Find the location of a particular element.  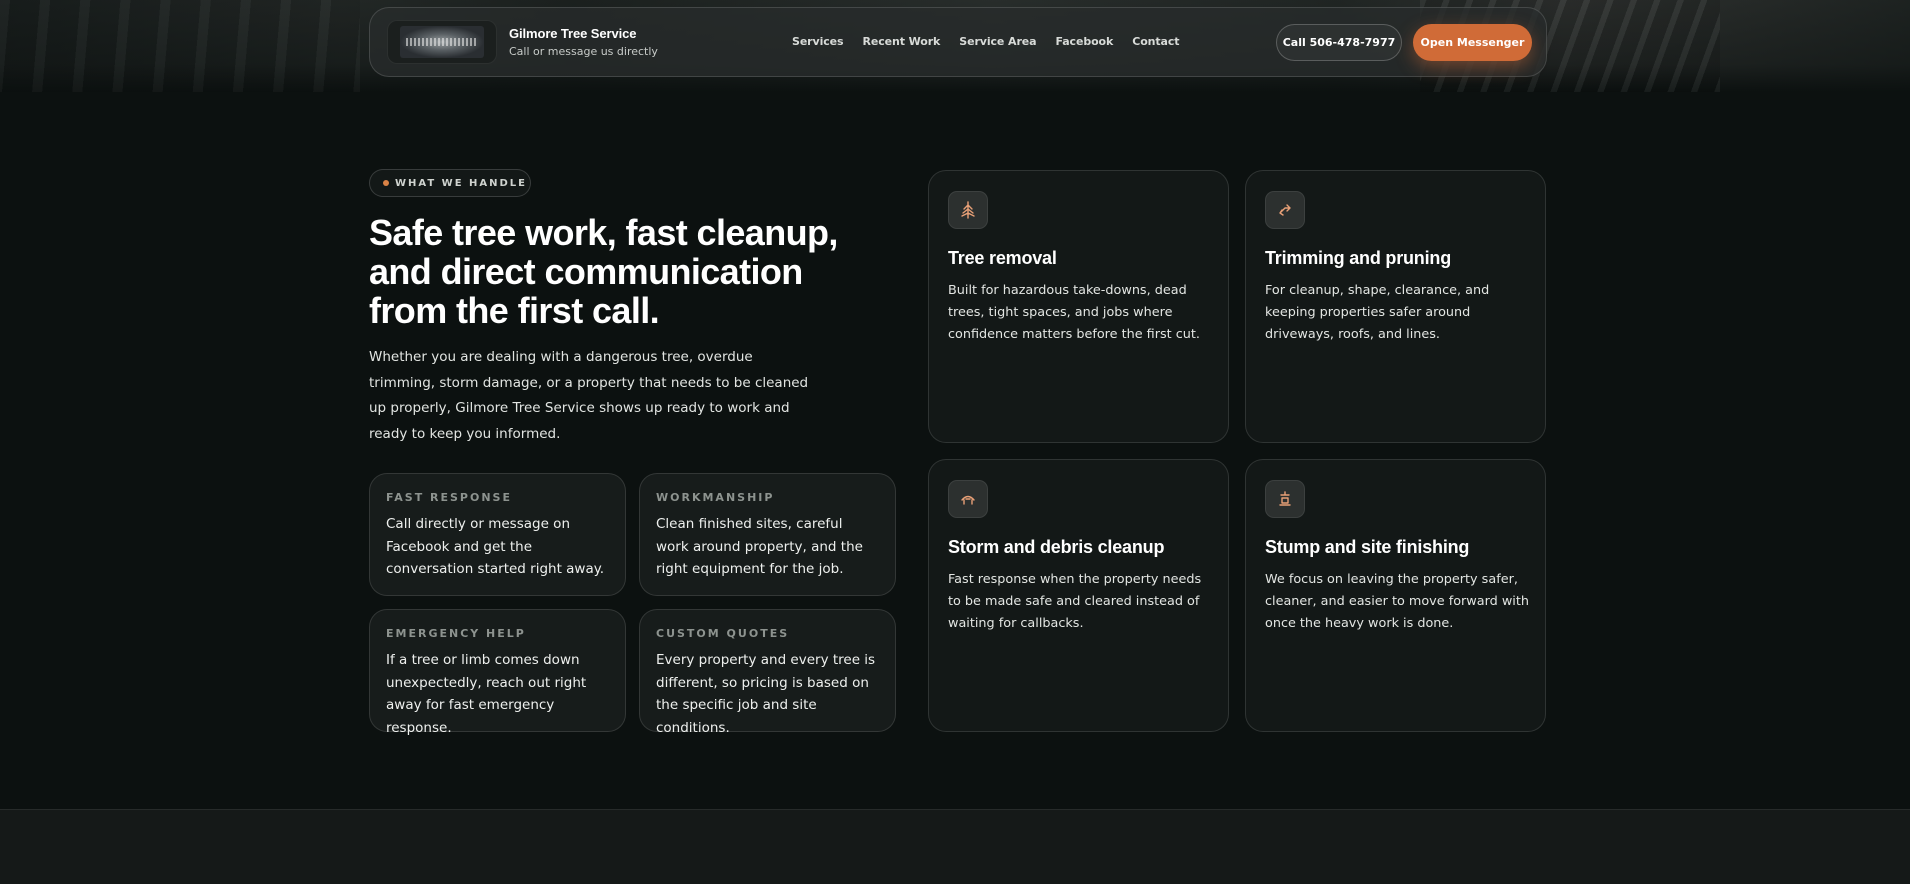

next-section-band is located at coordinates (955, 846).